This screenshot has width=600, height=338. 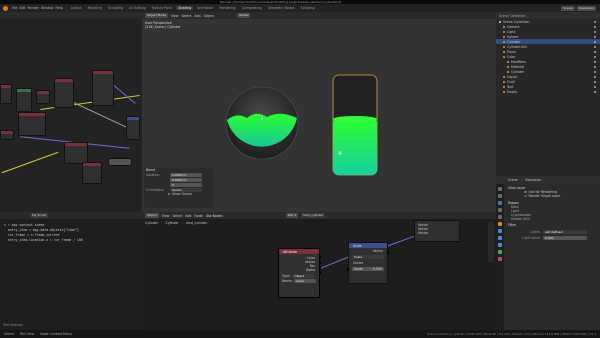 What do you see at coordinates (313, 215) in the screenshot?
I see `material-selector: land_cylinder` at bounding box center [313, 215].